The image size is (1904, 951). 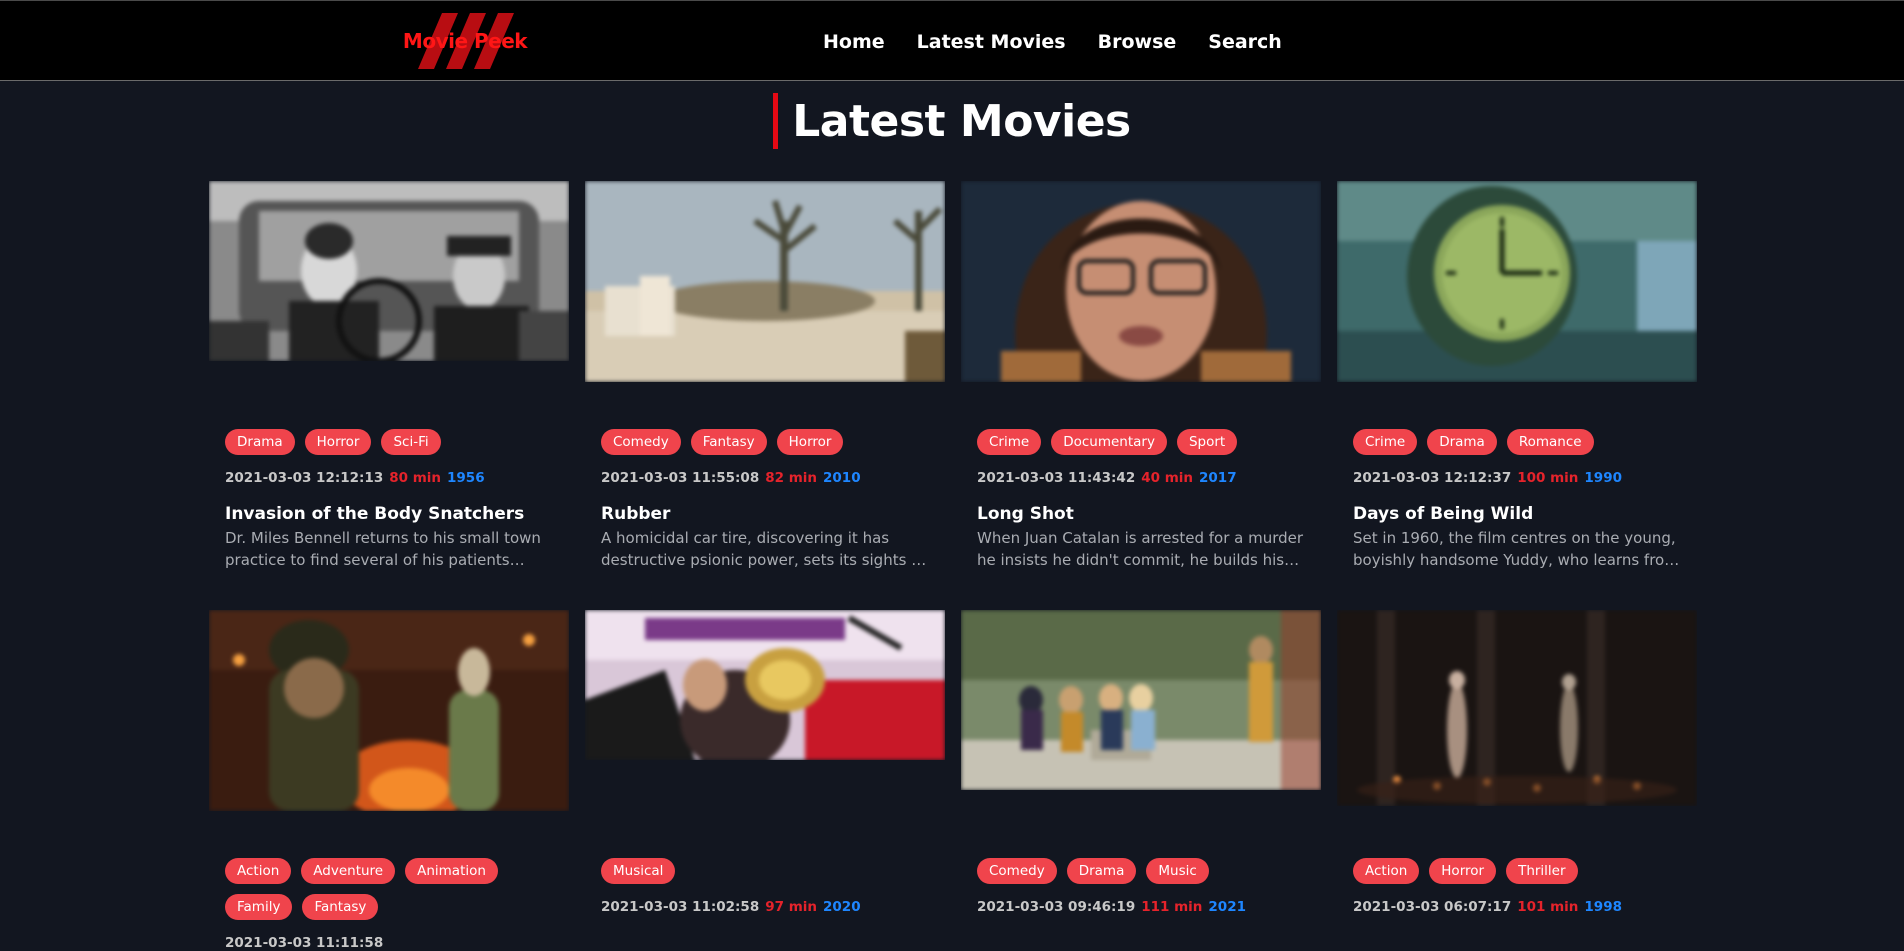 What do you see at coordinates (638, 871) in the screenshot?
I see `genre-tag: Musical` at bounding box center [638, 871].